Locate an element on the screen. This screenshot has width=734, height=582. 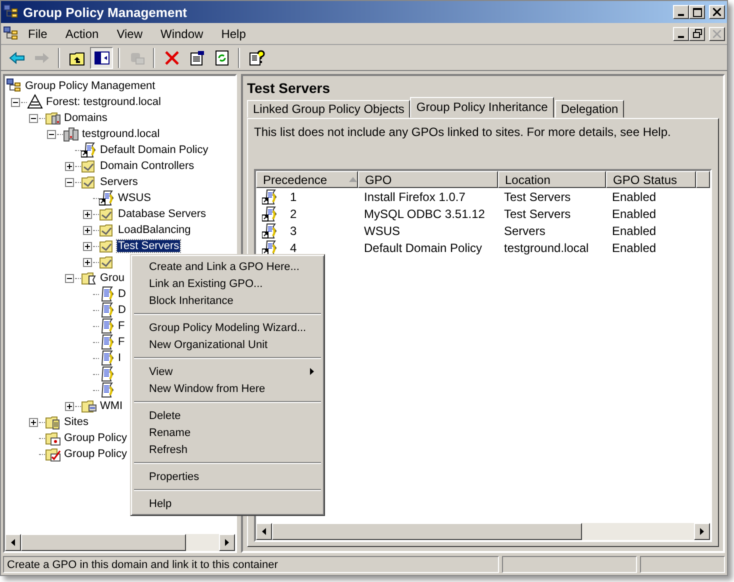
scroll-shortcut-icon is located at coordinates (270, 214).